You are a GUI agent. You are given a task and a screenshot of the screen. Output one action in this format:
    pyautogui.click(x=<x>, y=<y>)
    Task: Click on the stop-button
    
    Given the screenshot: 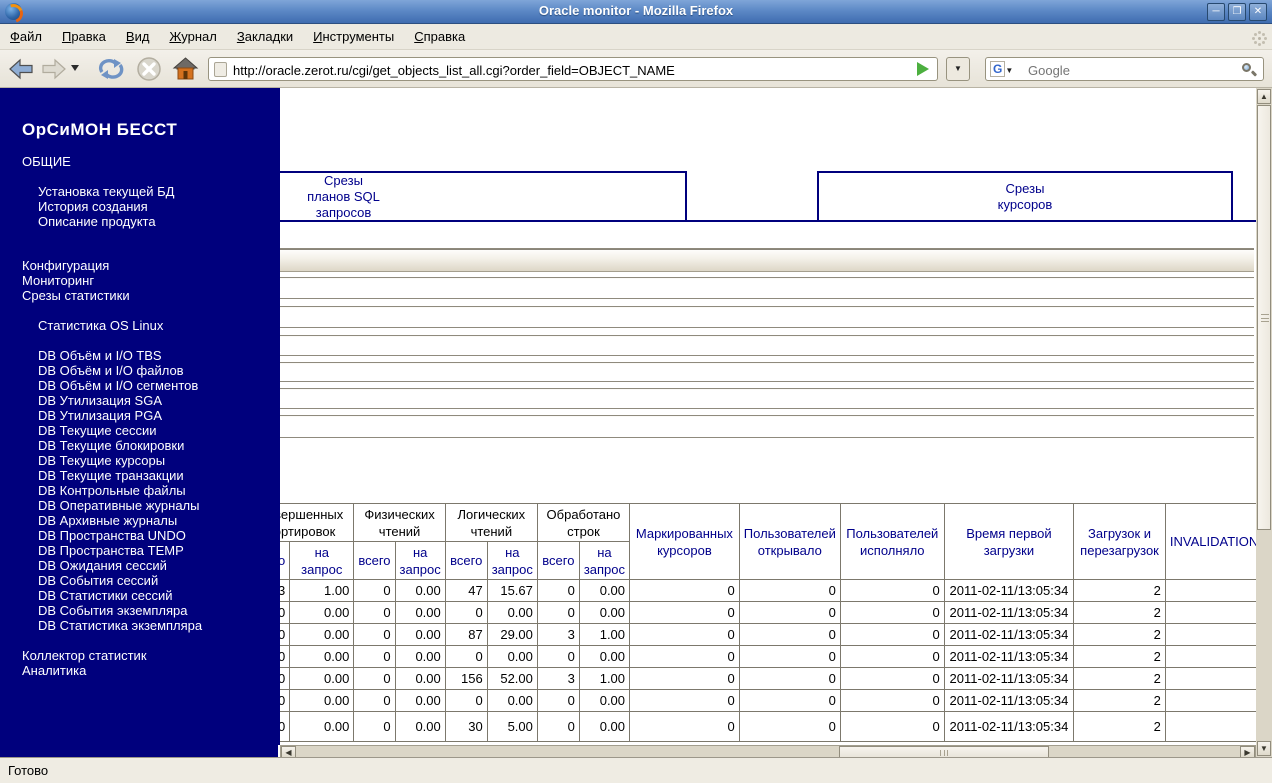 What is the action you would take?
    pyautogui.click(x=149, y=69)
    